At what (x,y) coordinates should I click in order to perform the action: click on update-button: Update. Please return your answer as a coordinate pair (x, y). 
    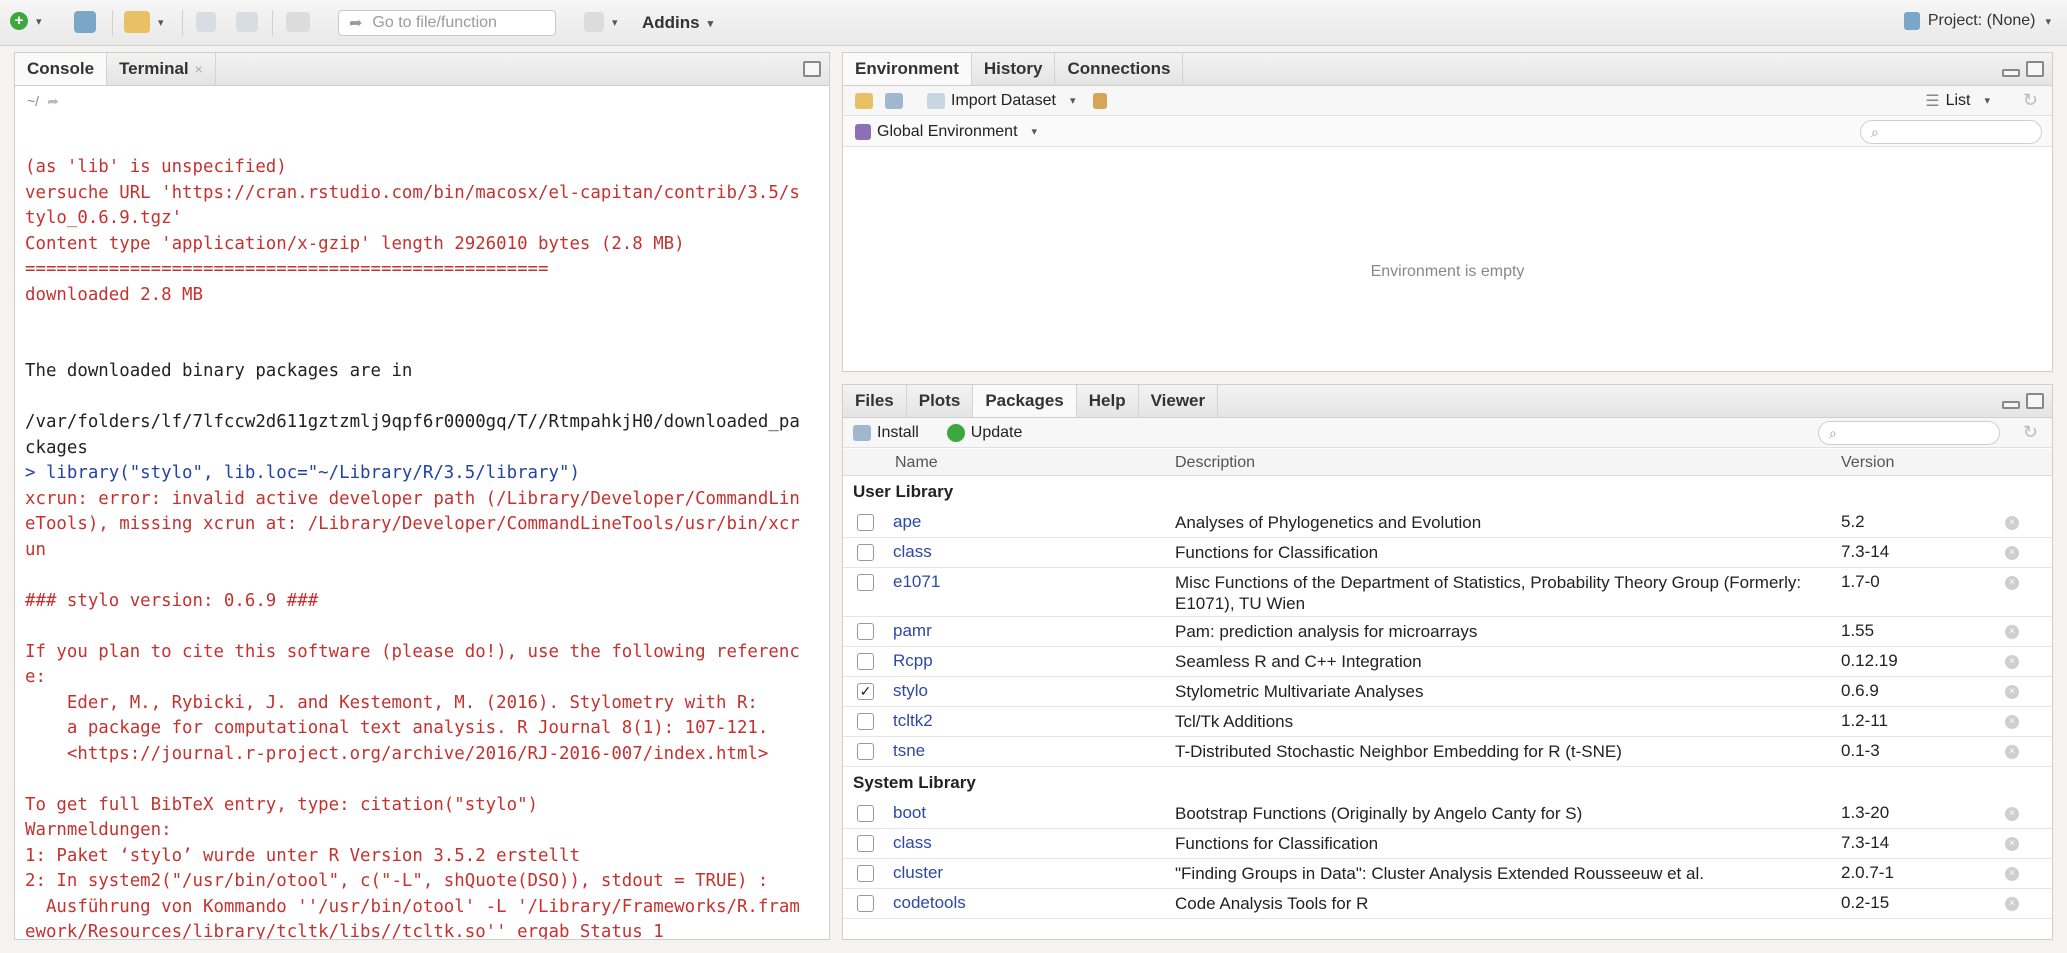
    Looking at the image, I should click on (984, 432).